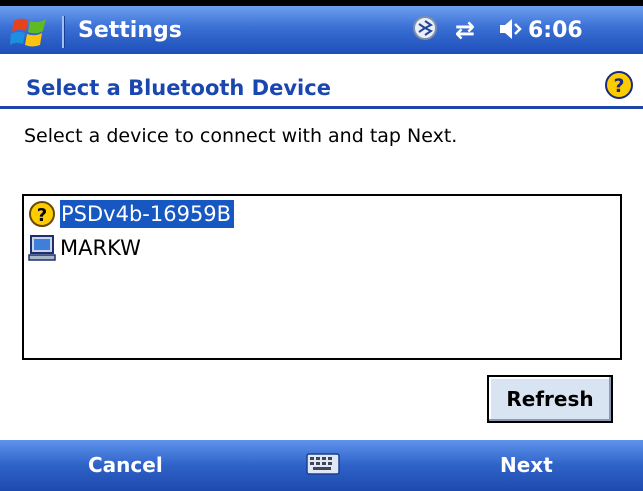 The image size is (643, 491). I want to click on refresh-button: Refresh, so click(550, 399).